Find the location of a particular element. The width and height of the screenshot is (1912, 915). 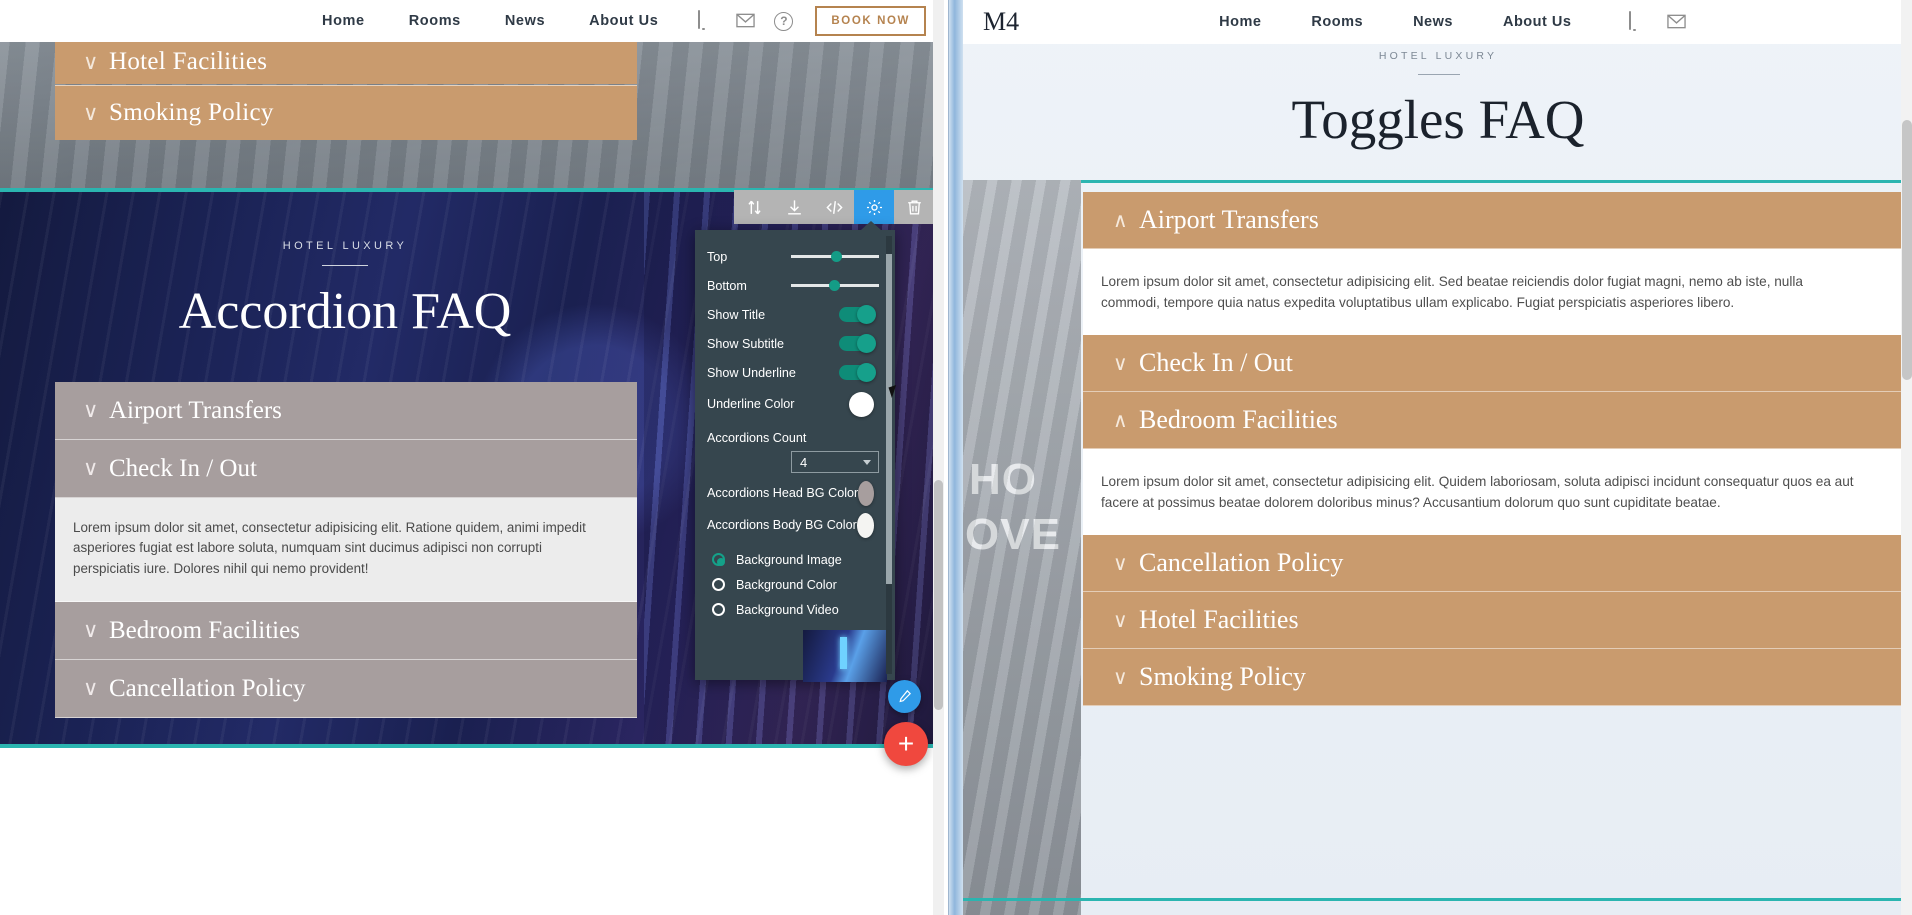

photo-text: HO is located at coordinates (1003, 479).